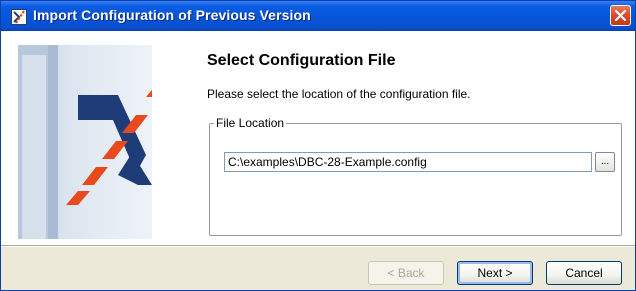 The height and width of the screenshot is (291, 636). Describe the element at coordinates (19, 17) in the screenshot. I see `vector-x-logo-icon` at that location.